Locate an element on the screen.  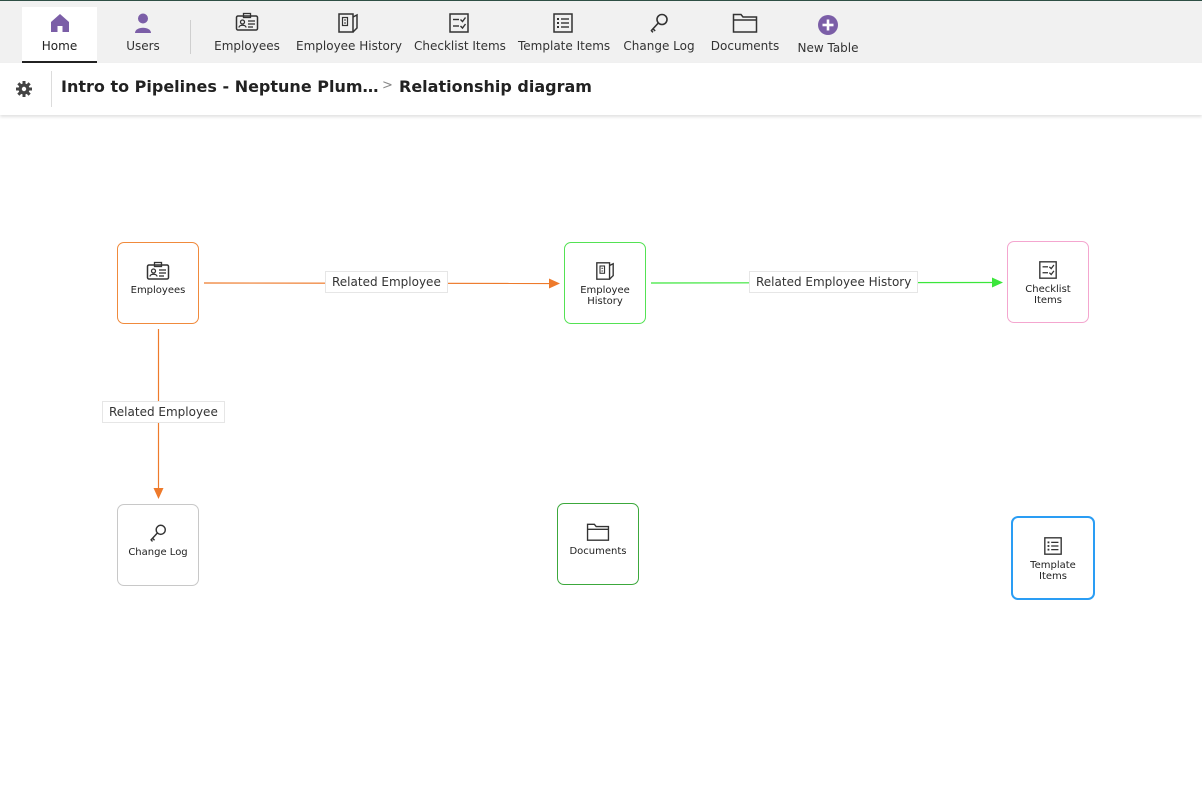
tab-change-log-label: Change Log is located at coordinates (659, 46).